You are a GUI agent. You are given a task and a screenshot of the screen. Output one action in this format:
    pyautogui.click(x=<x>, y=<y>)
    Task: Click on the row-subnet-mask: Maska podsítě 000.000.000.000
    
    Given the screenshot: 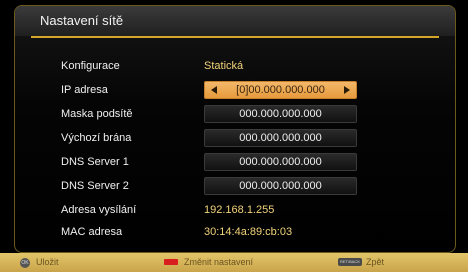 What is the action you would take?
    pyautogui.click(x=211, y=114)
    